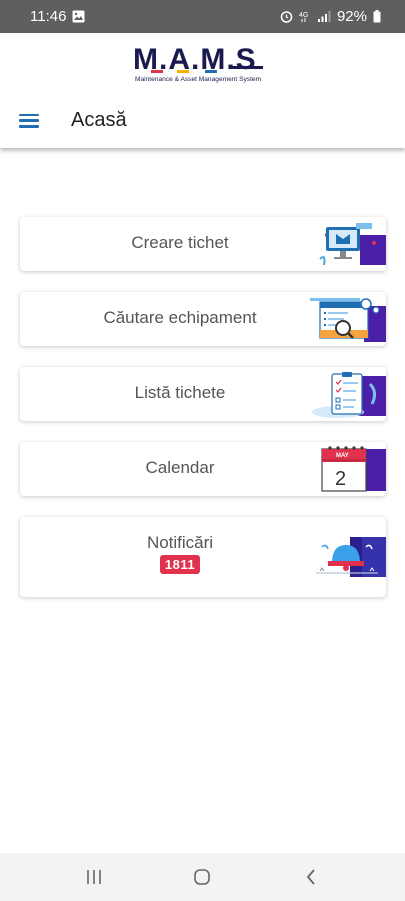 This screenshot has width=405, height=901. I want to click on bell-illustration-icon, so click(351, 557).